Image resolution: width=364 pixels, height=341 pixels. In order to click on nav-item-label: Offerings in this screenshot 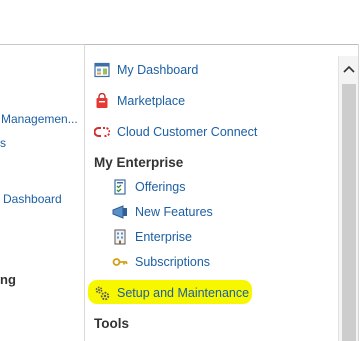, I will do `click(160, 187)`.